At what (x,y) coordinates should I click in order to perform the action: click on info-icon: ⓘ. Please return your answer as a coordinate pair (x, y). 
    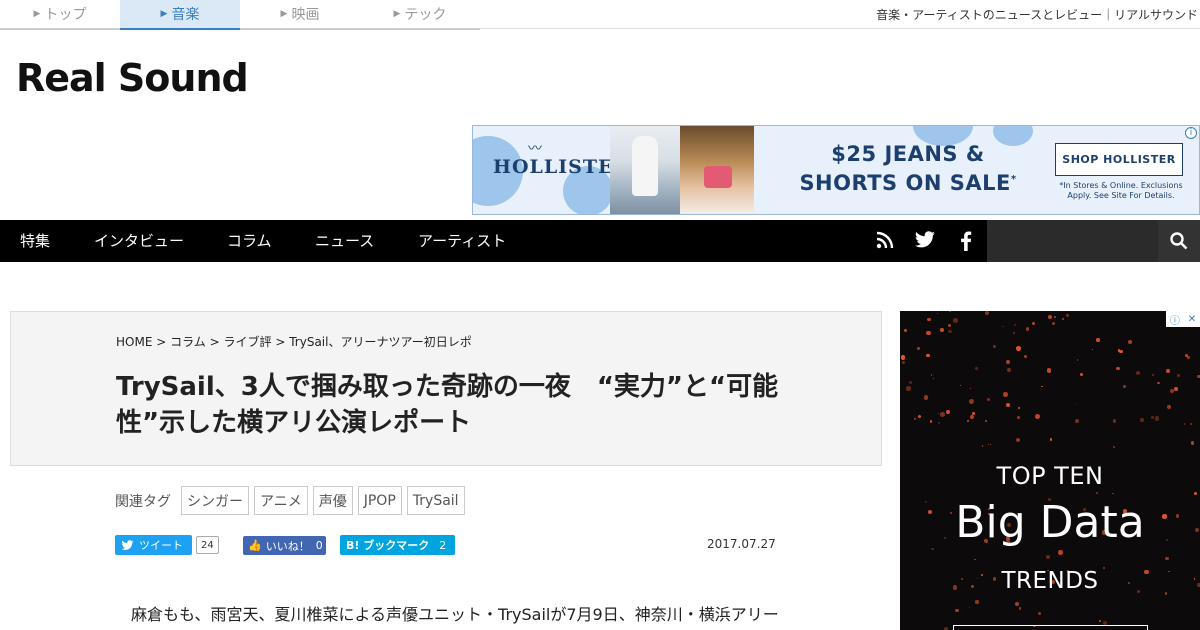
    Looking at the image, I should click on (1175, 319).